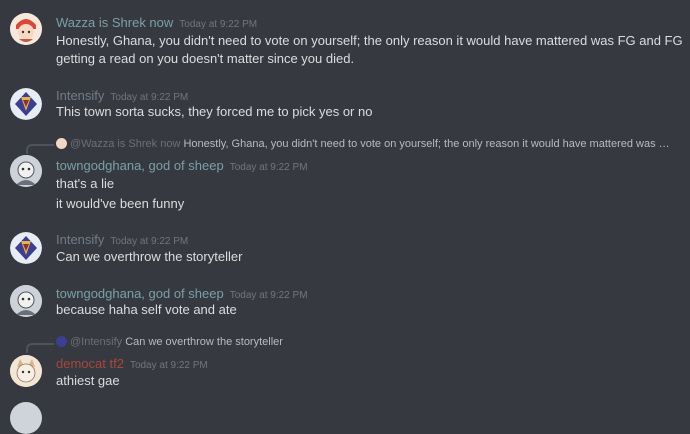 The height and width of the screenshot is (434, 690). What do you see at coordinates (149, 256) in the screenshot?
I see `message-text: Can we overthrow the storyteller` at bounding box center [149, 256].